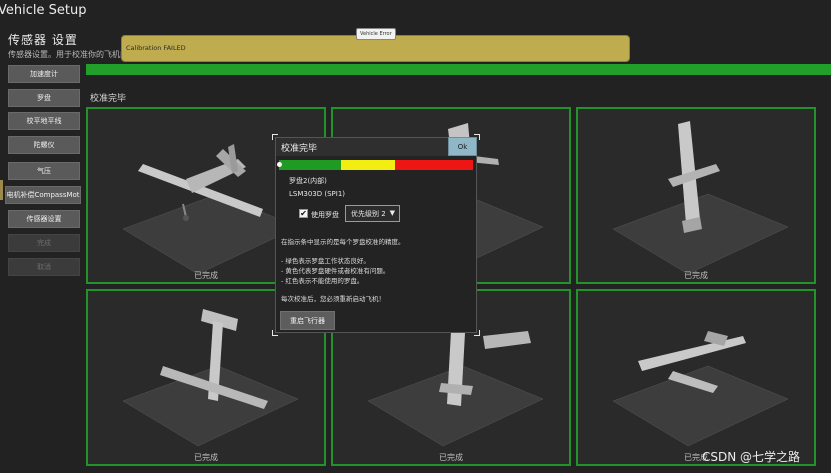  What do you see at coordinates (368, 213) in the screenshot?
I see `priority-value: 优先级别 2` at bounding box center [368, 213].